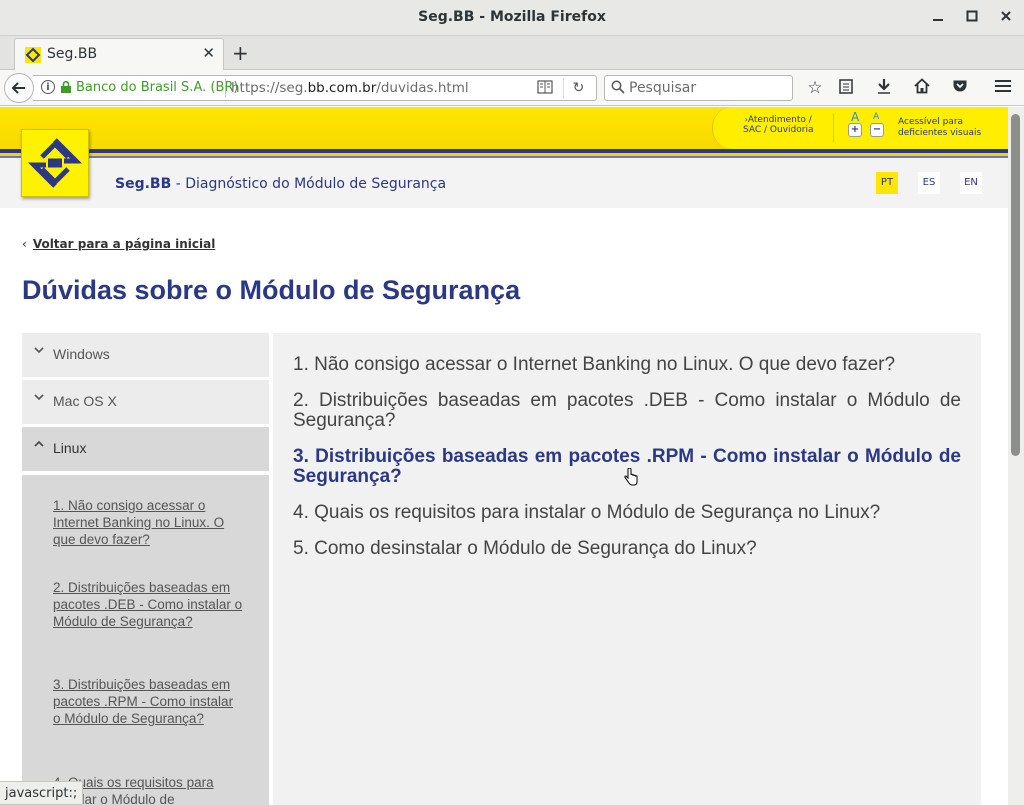 Image resolution: width=1024 pixels, height=805 pixels. Describe the element at coordinates (1006, 18) in the screenshot. I see `close-icon` at that location.